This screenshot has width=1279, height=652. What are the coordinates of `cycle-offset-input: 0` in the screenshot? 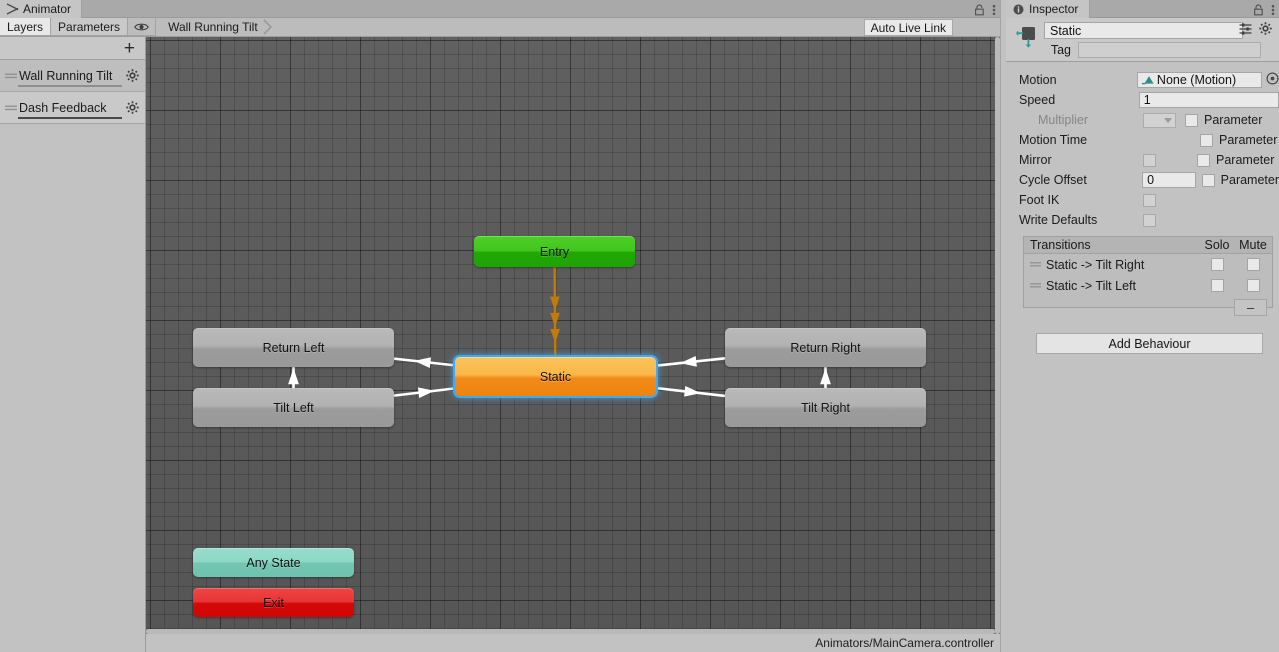 It's located at (1169, 180).